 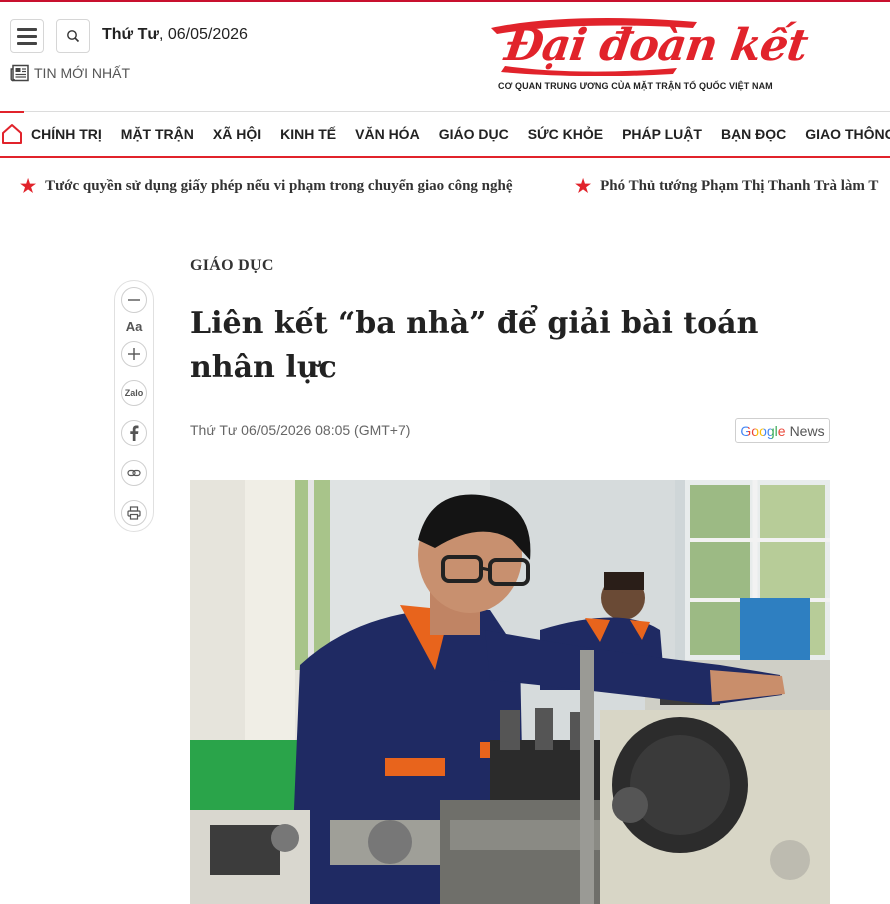 What do you see at coordinates (66, 134) in the screenshot?
I see `nav-item-chinh-tri: CHÍNH TRỊ` at bounding box center [66, 134].